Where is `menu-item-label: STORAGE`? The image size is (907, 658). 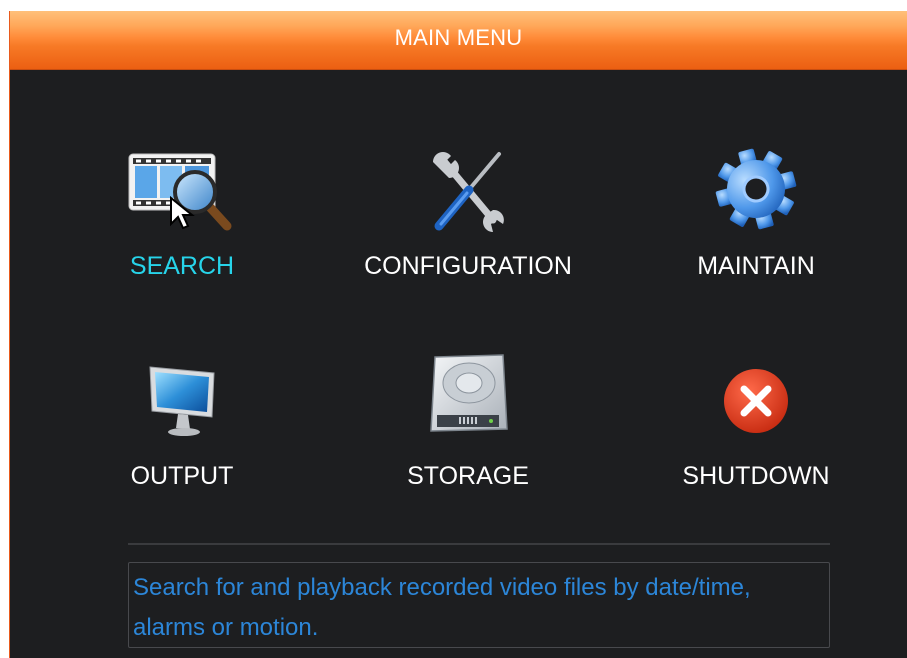
menu-item-label: STORAGE is located at coordinates (468, 476).